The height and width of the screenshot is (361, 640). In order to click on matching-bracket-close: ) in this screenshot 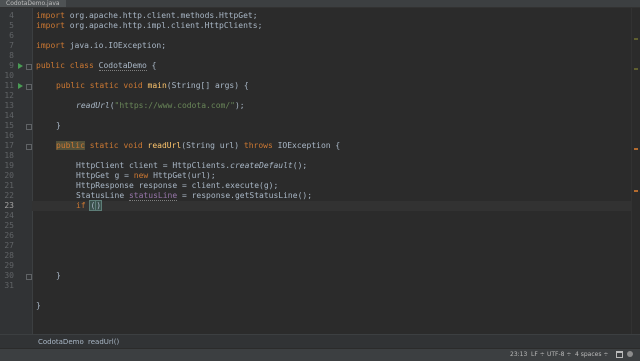, I will do `click(99, 205)`.